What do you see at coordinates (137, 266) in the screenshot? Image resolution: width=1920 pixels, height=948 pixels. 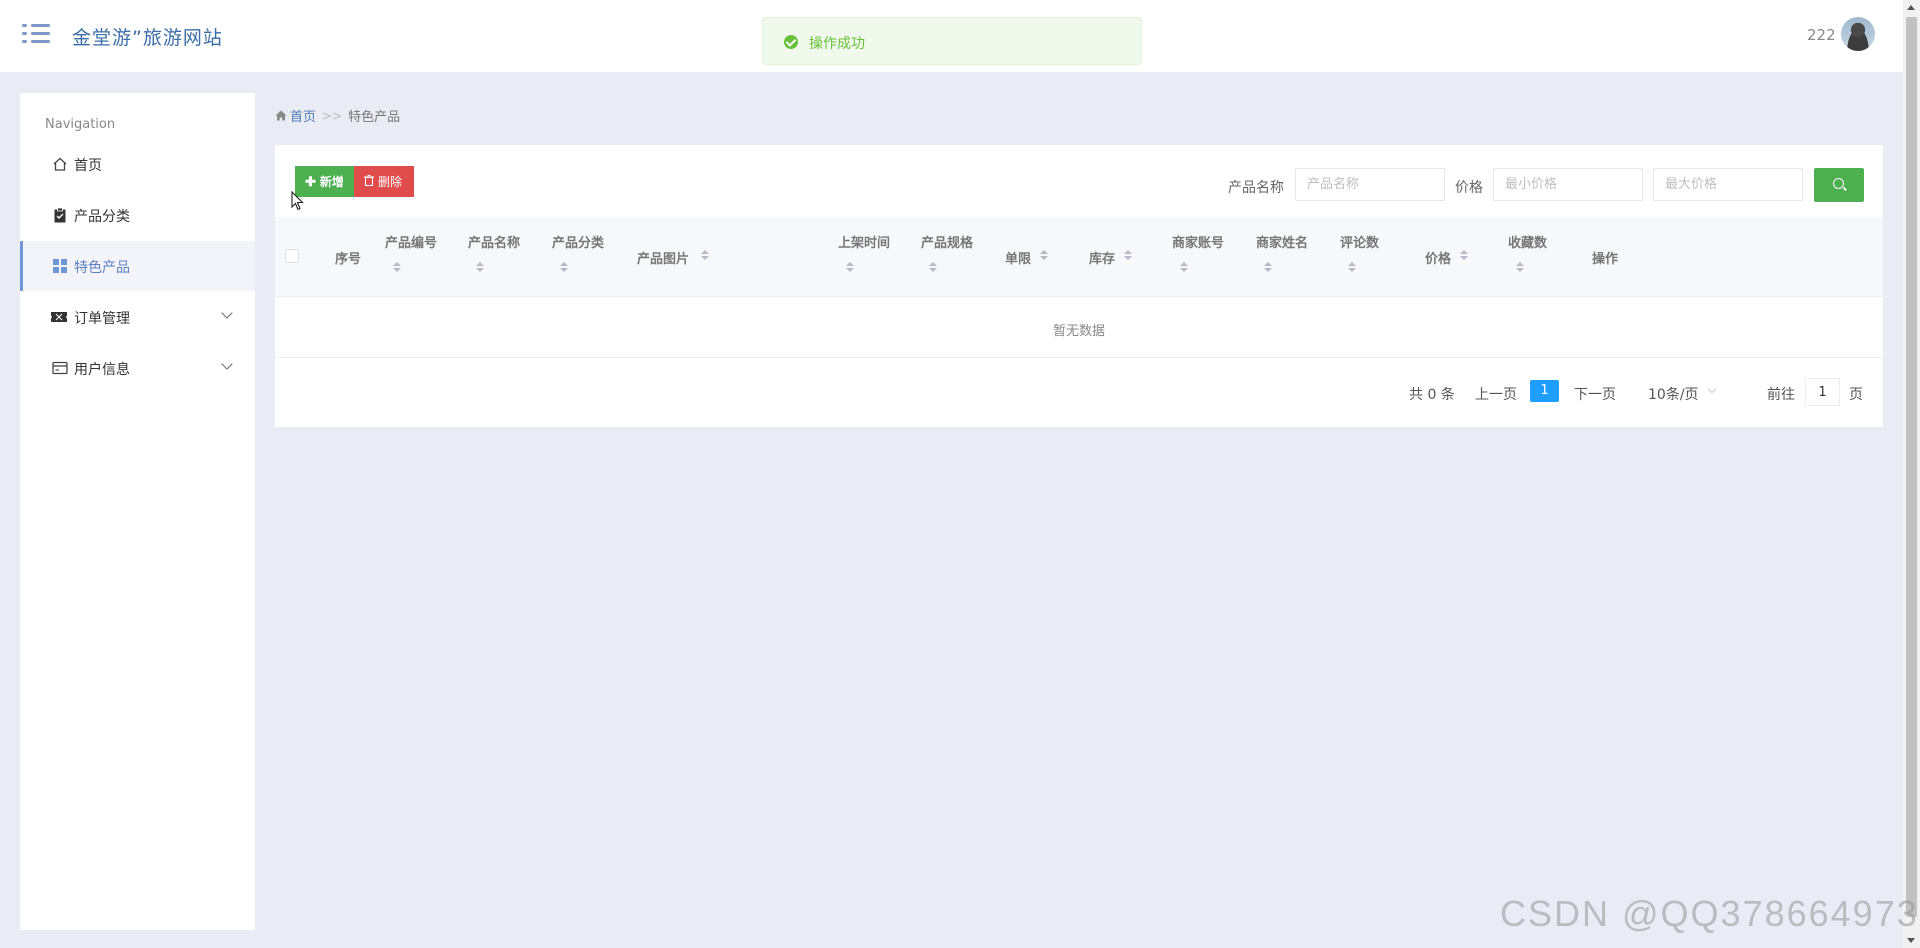 I see `sidebar-item-featured-products: 特色产品` at bounding box center [137, 266].